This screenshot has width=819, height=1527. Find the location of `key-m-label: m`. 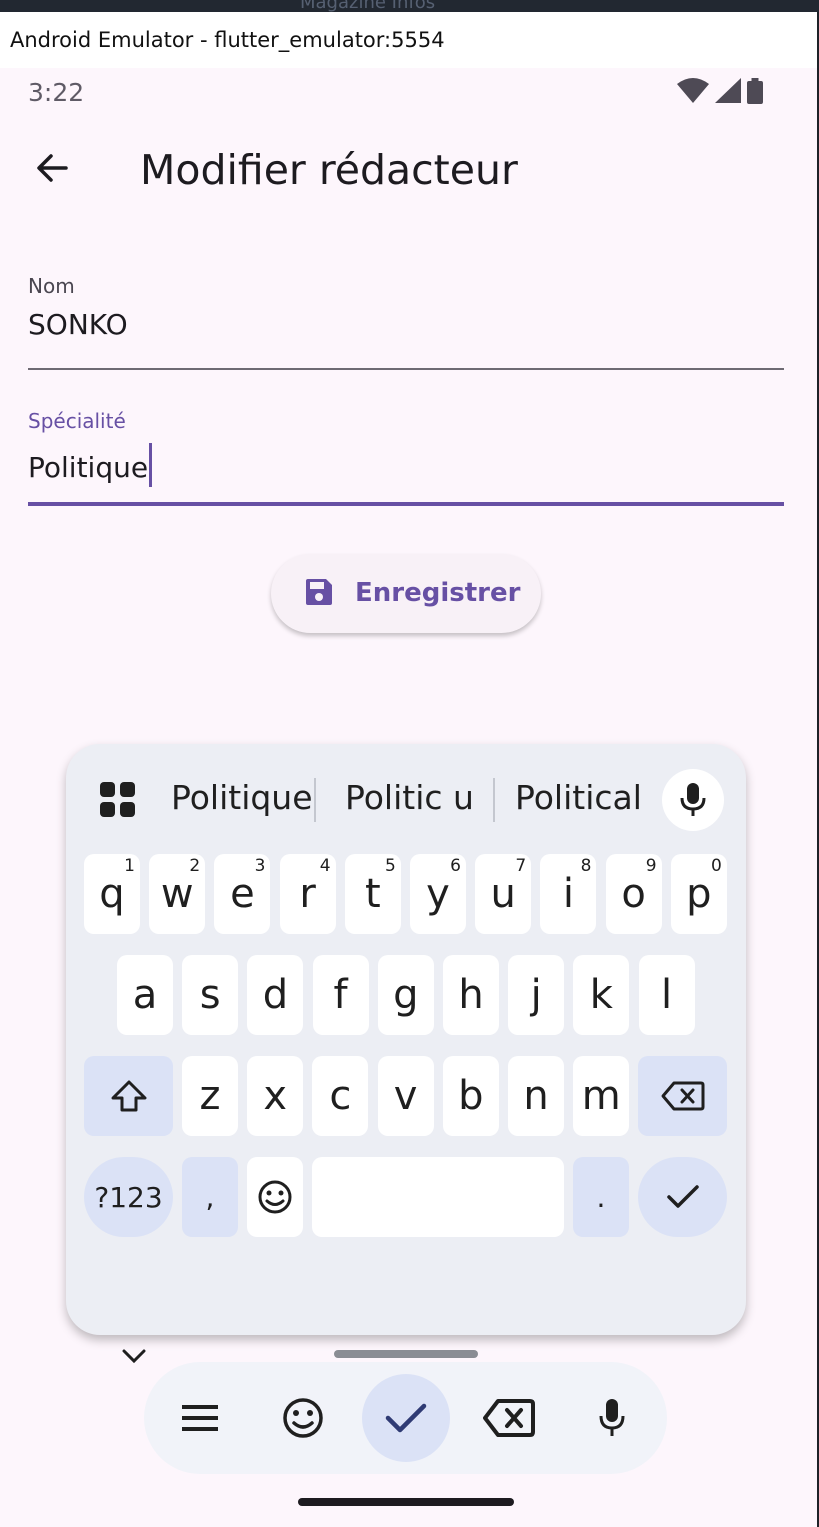

key-m-label: m is located at coordinates (601, 1096).